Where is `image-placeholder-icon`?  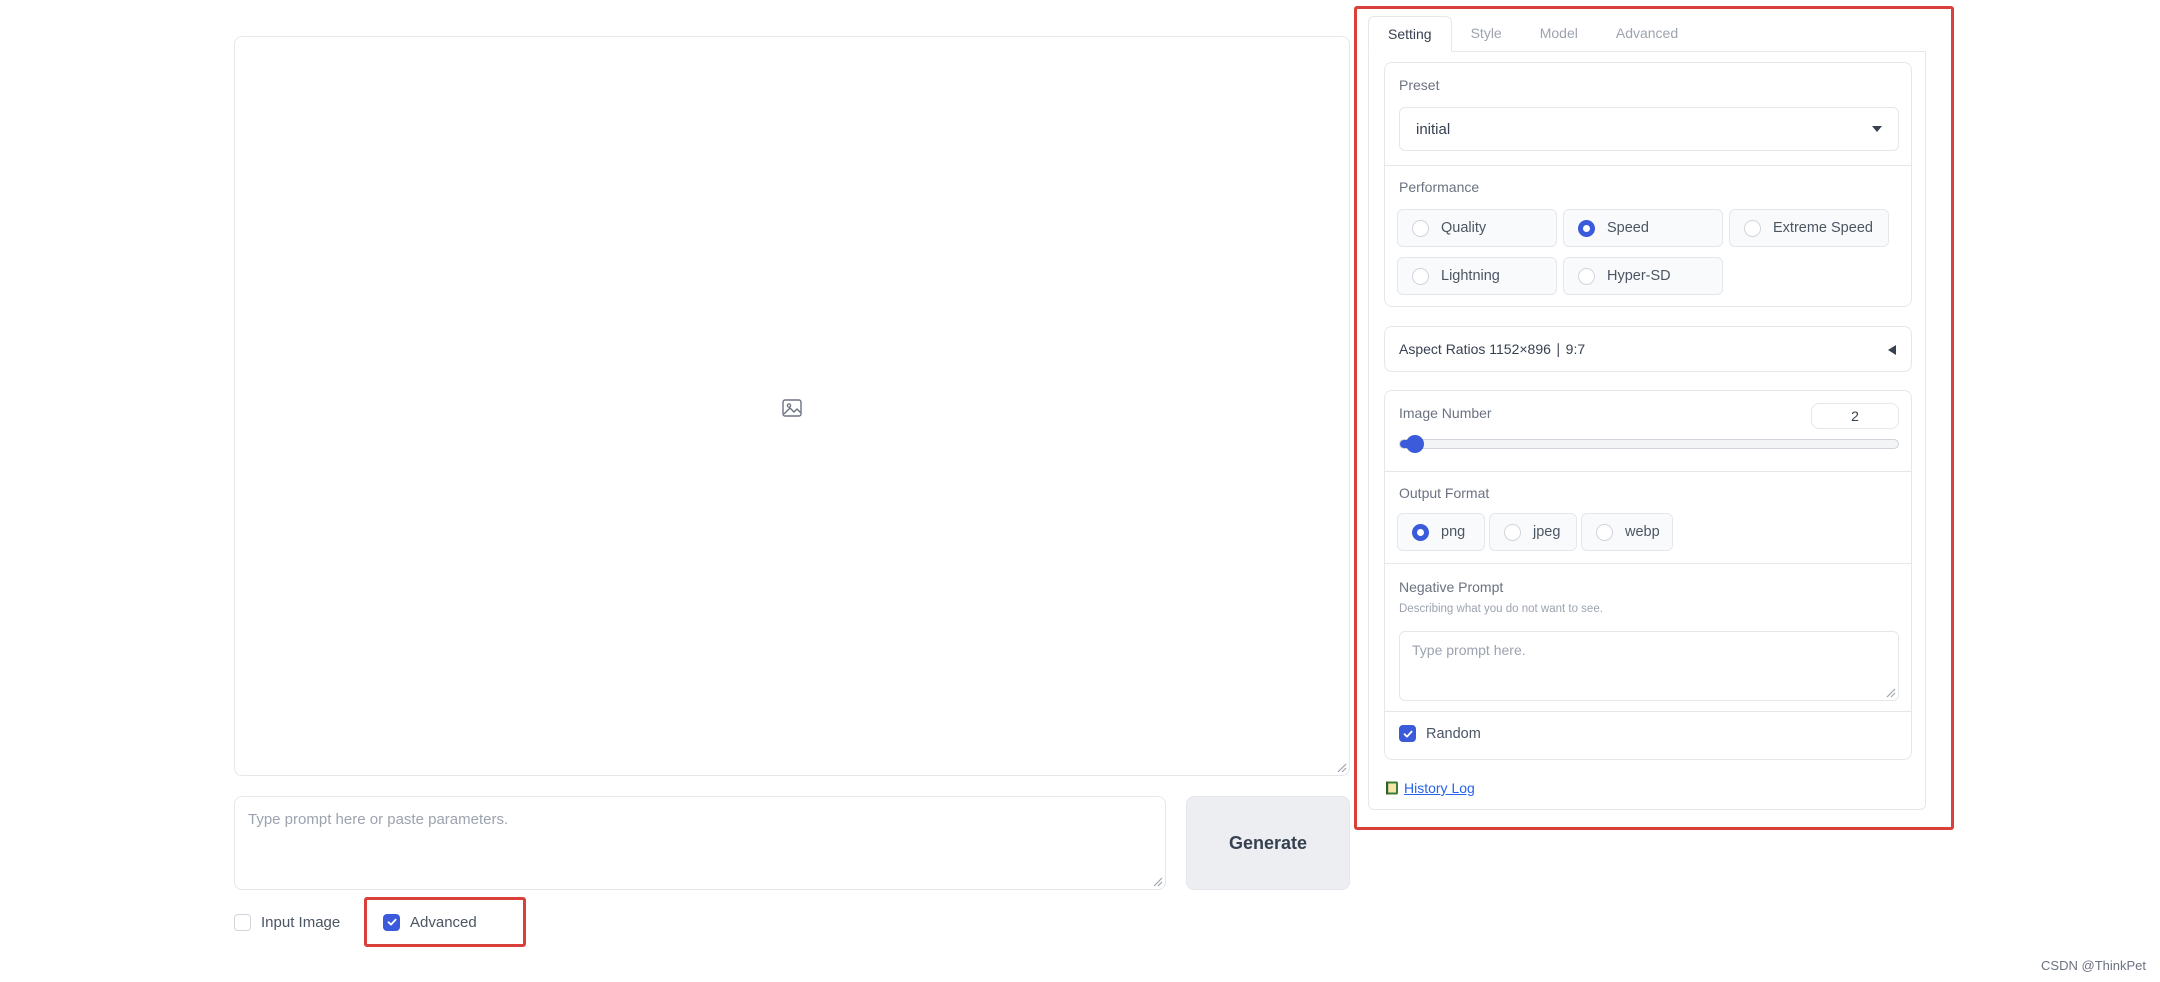
image-placeholder-icon is located at coordinates (792, 408).